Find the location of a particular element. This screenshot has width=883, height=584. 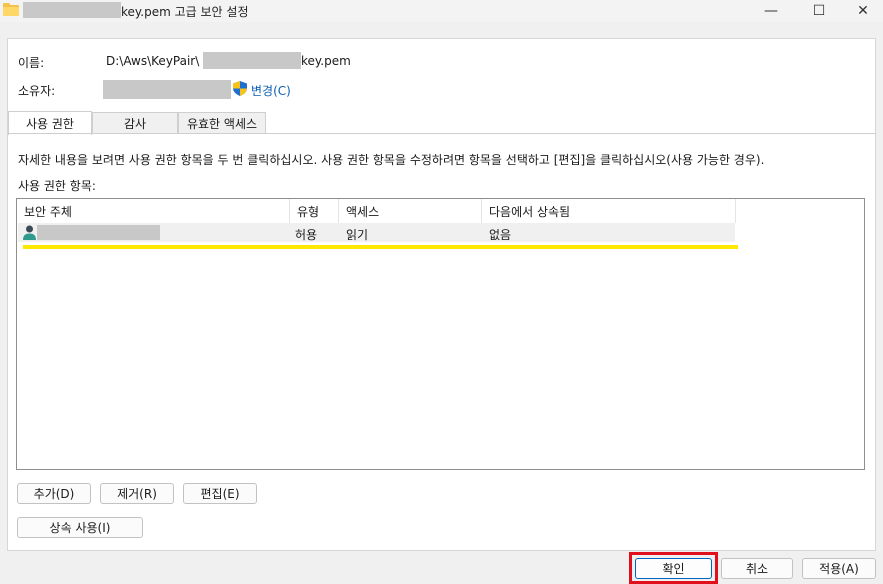

minimize-button: — is located at coordinates (771, 11).